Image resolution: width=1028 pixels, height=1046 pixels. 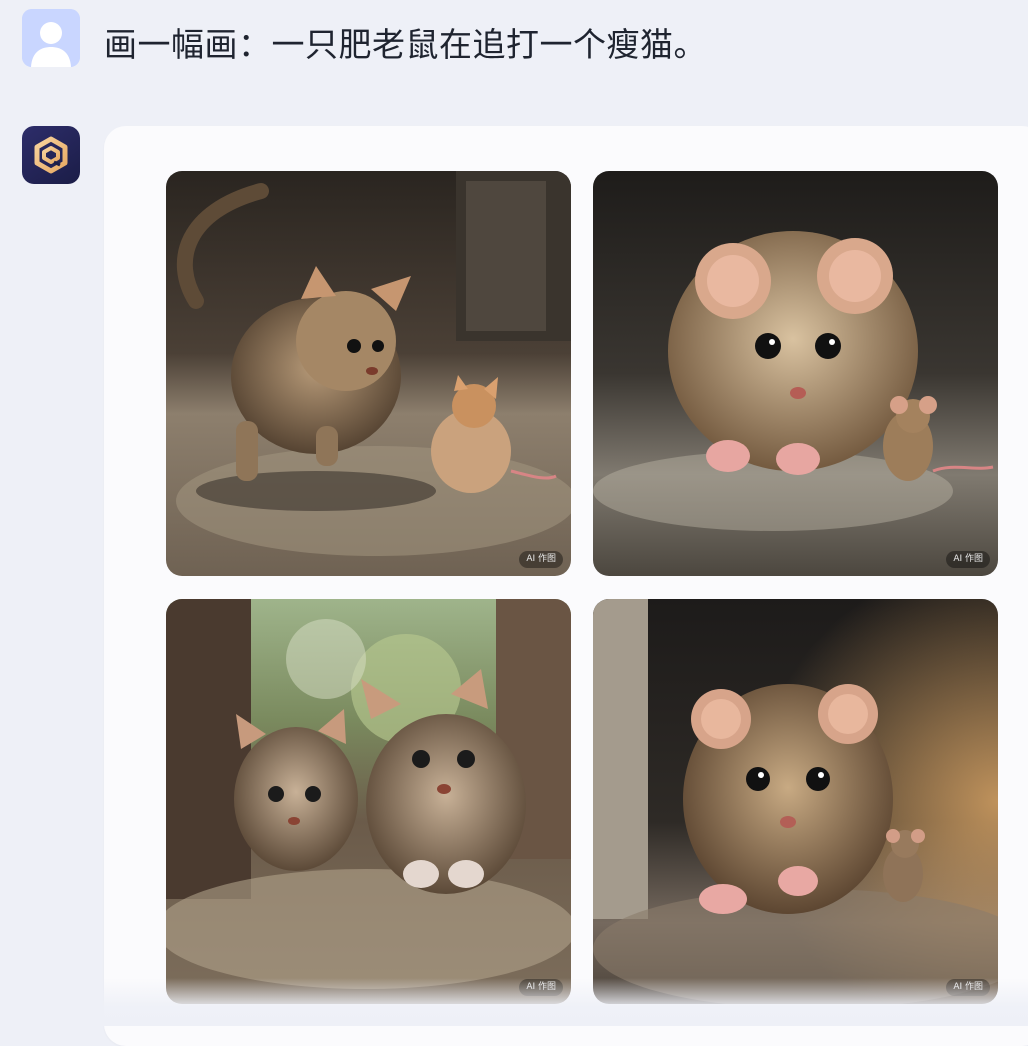 I want to click on assistant-logo-icon, so click(x=51, y=155).